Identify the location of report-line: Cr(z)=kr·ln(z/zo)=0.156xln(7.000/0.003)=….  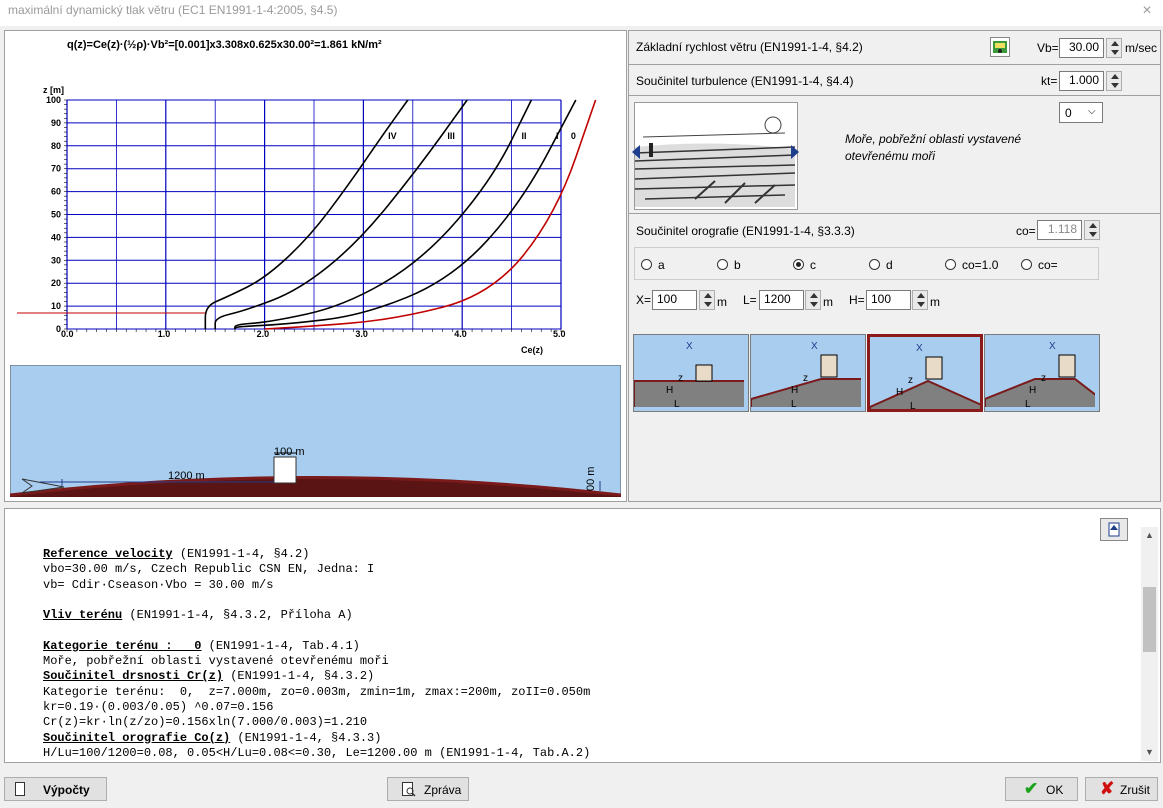
(316, 722).